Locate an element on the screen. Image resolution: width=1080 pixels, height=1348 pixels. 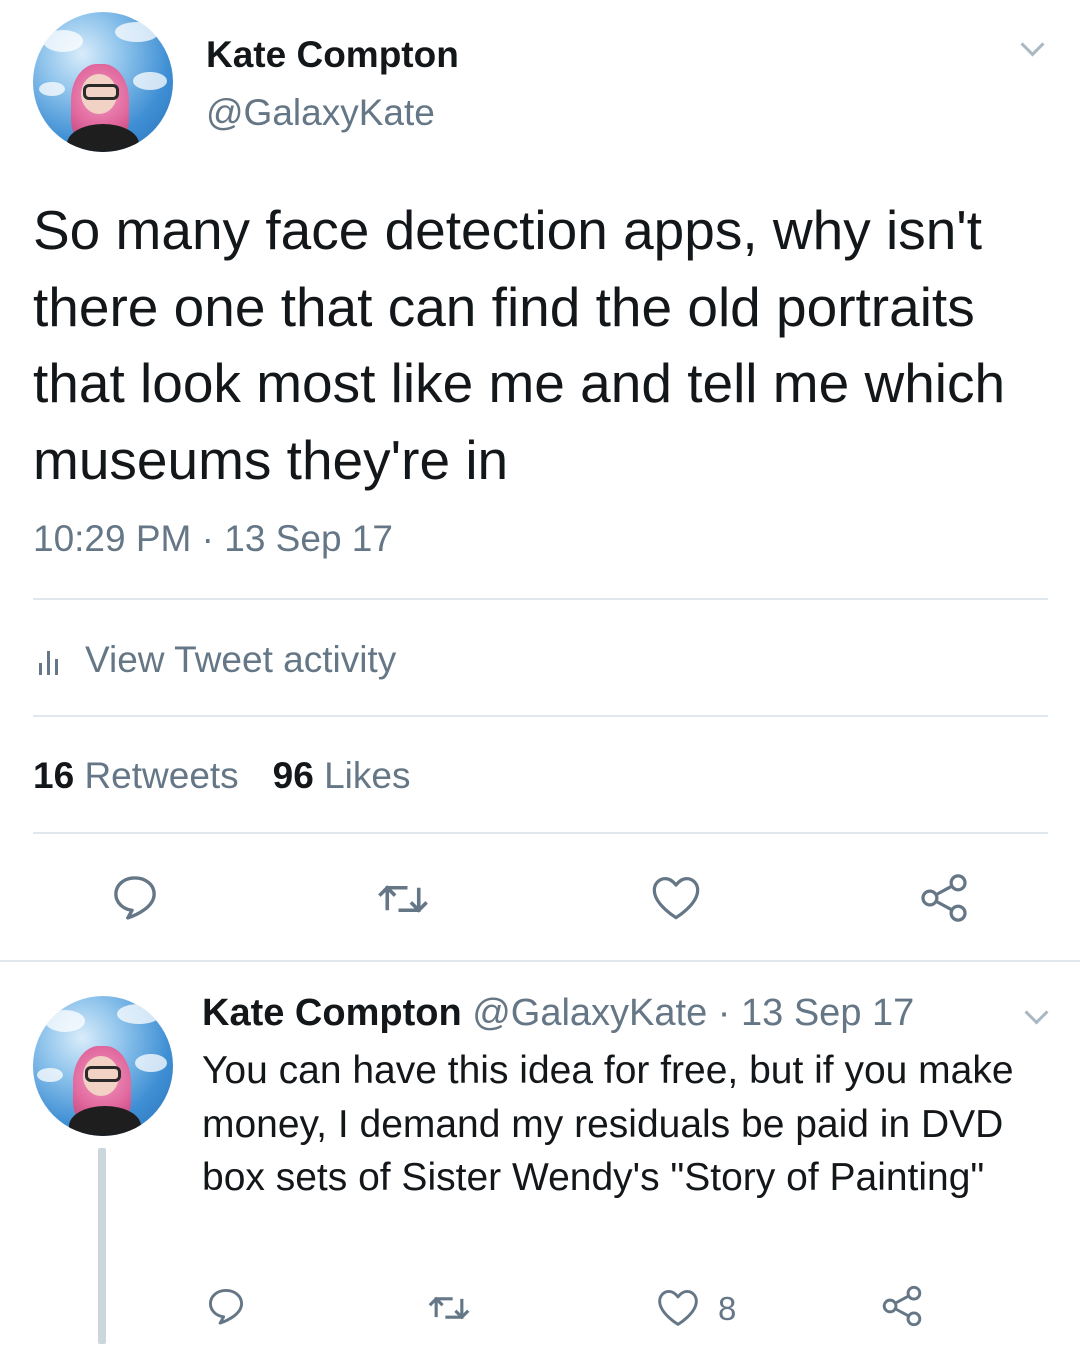
view-tweet-activity-link: View Tweet activity is located at coordinates (214, 660).